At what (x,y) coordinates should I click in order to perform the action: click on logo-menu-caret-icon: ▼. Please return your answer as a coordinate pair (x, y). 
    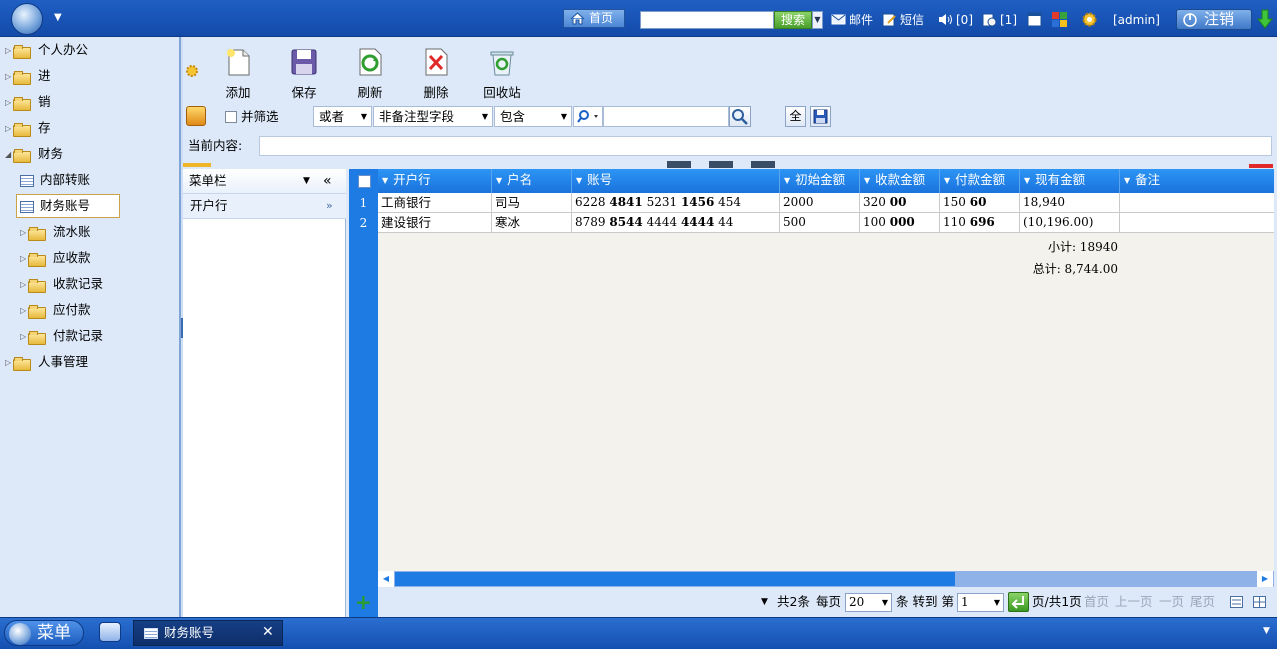
    Looking at the image, I should click on (58, 17).